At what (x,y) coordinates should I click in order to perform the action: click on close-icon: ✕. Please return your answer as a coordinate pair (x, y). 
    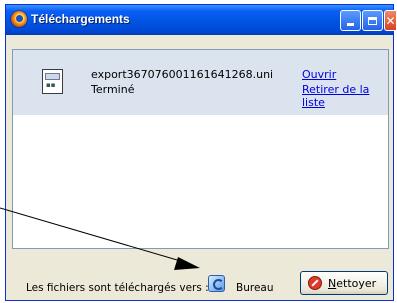
    Looking at the image, I should click on (390, 20).